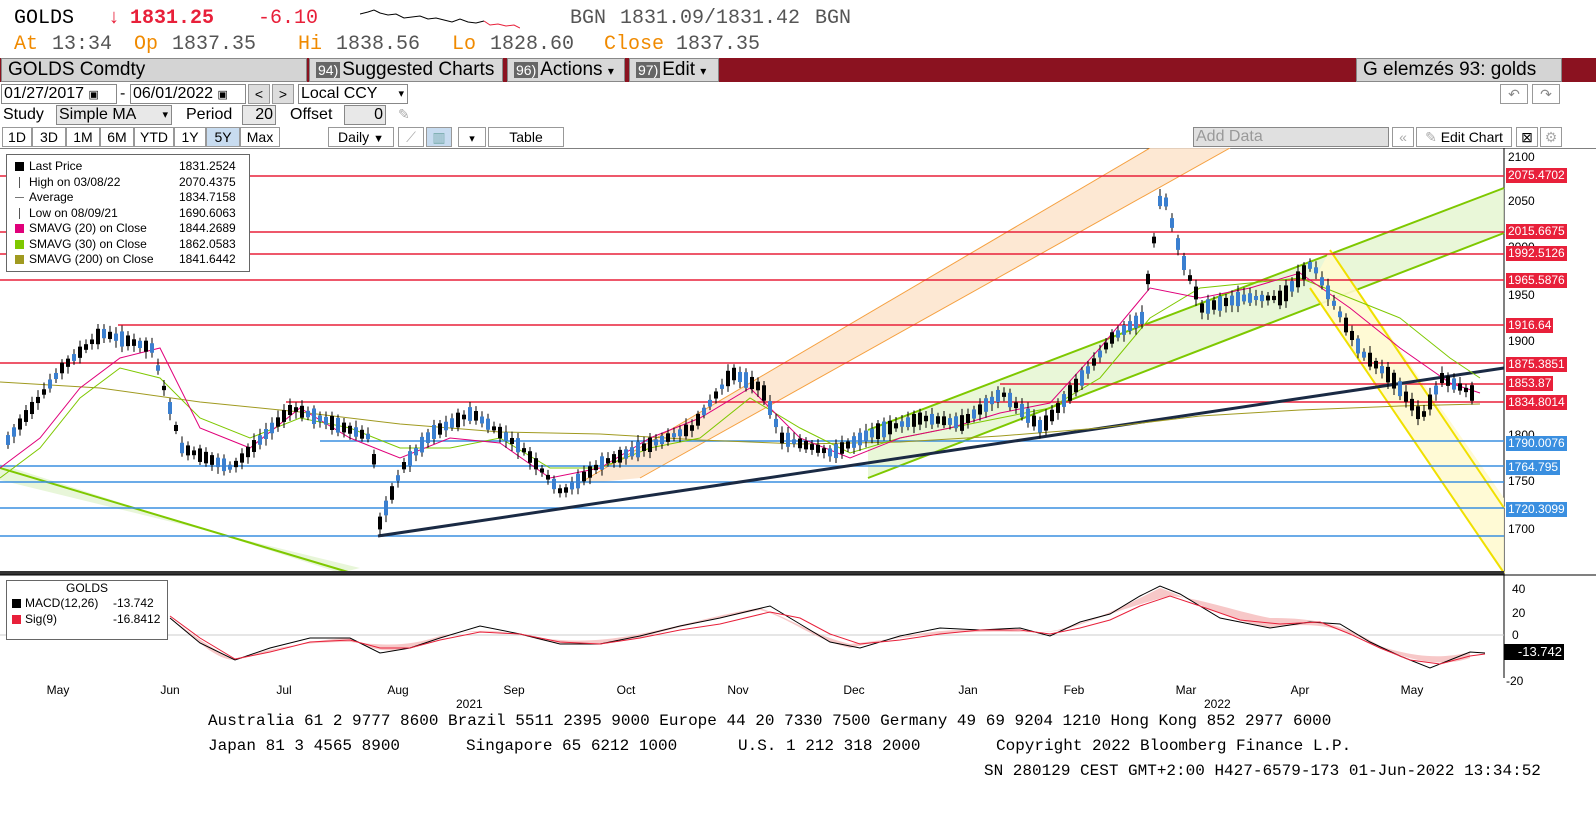 The width and height of the screenshot is (1596, 816). Describe the element at coordinates (83, 137) in the screenshot. I see `range-button-1m: 1M` at that location.